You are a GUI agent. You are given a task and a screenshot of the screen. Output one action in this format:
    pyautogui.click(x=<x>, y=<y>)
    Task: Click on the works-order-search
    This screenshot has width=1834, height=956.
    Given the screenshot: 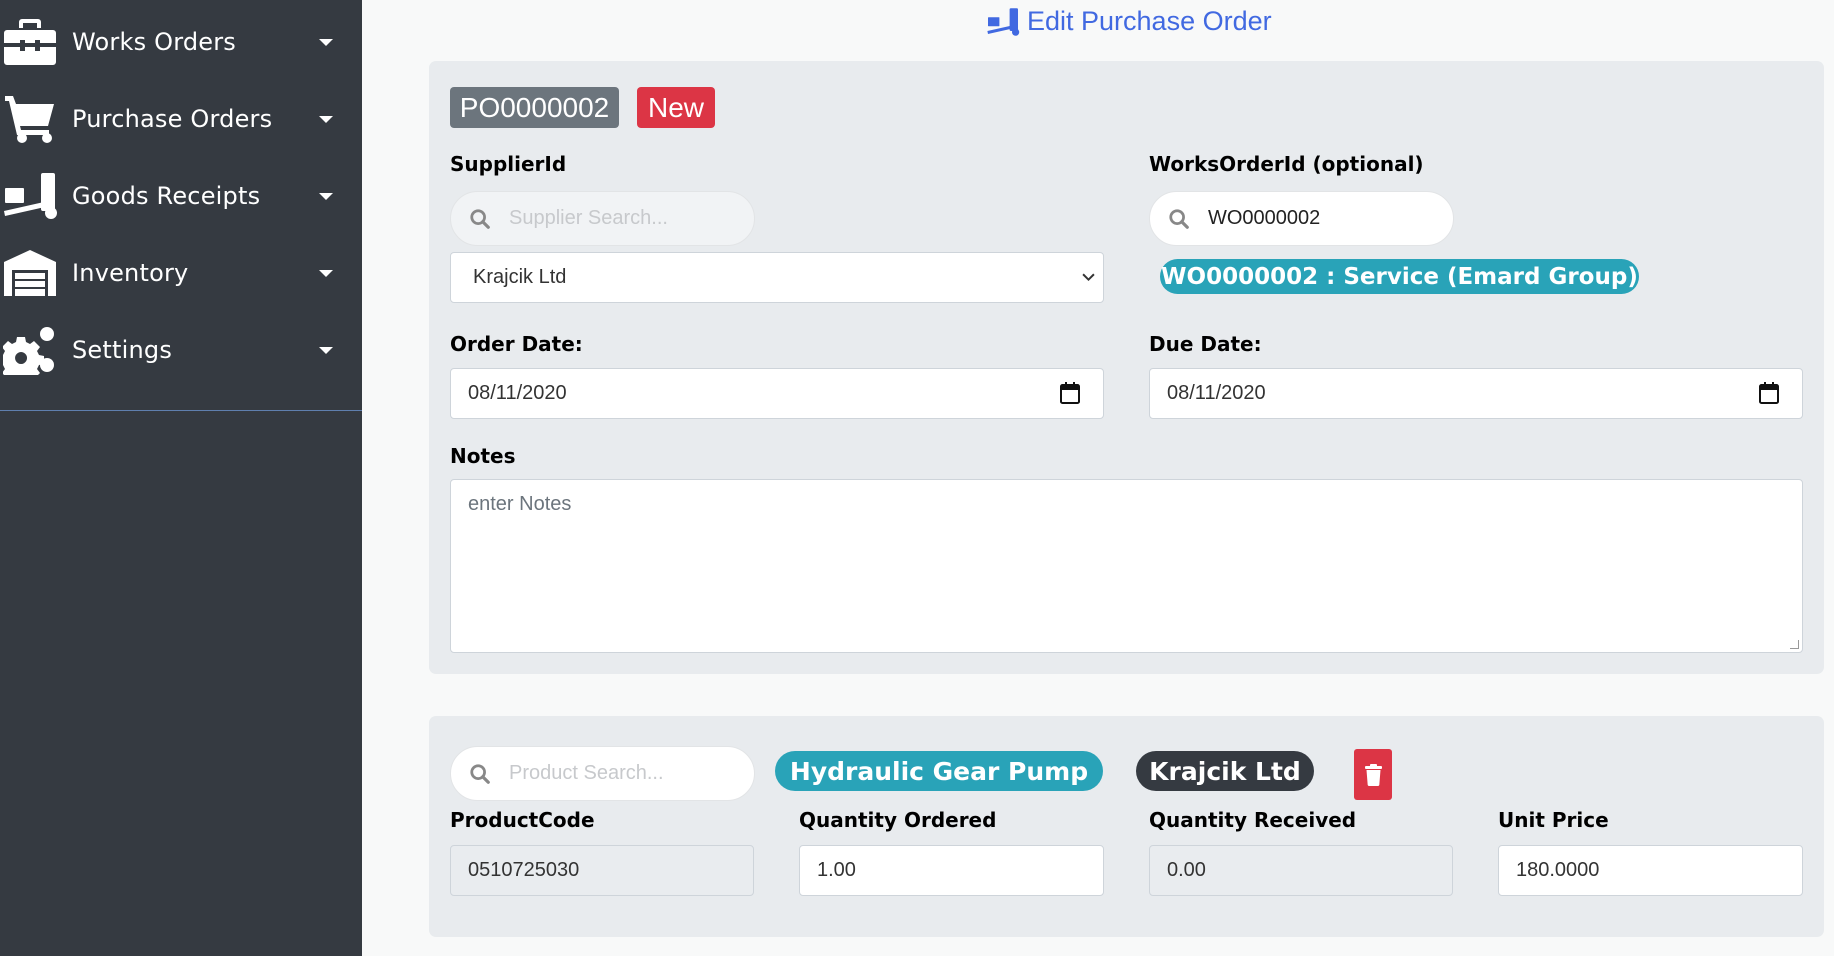 What is the action you would take?
    pyautogui.click(x=1301, y=218)
    